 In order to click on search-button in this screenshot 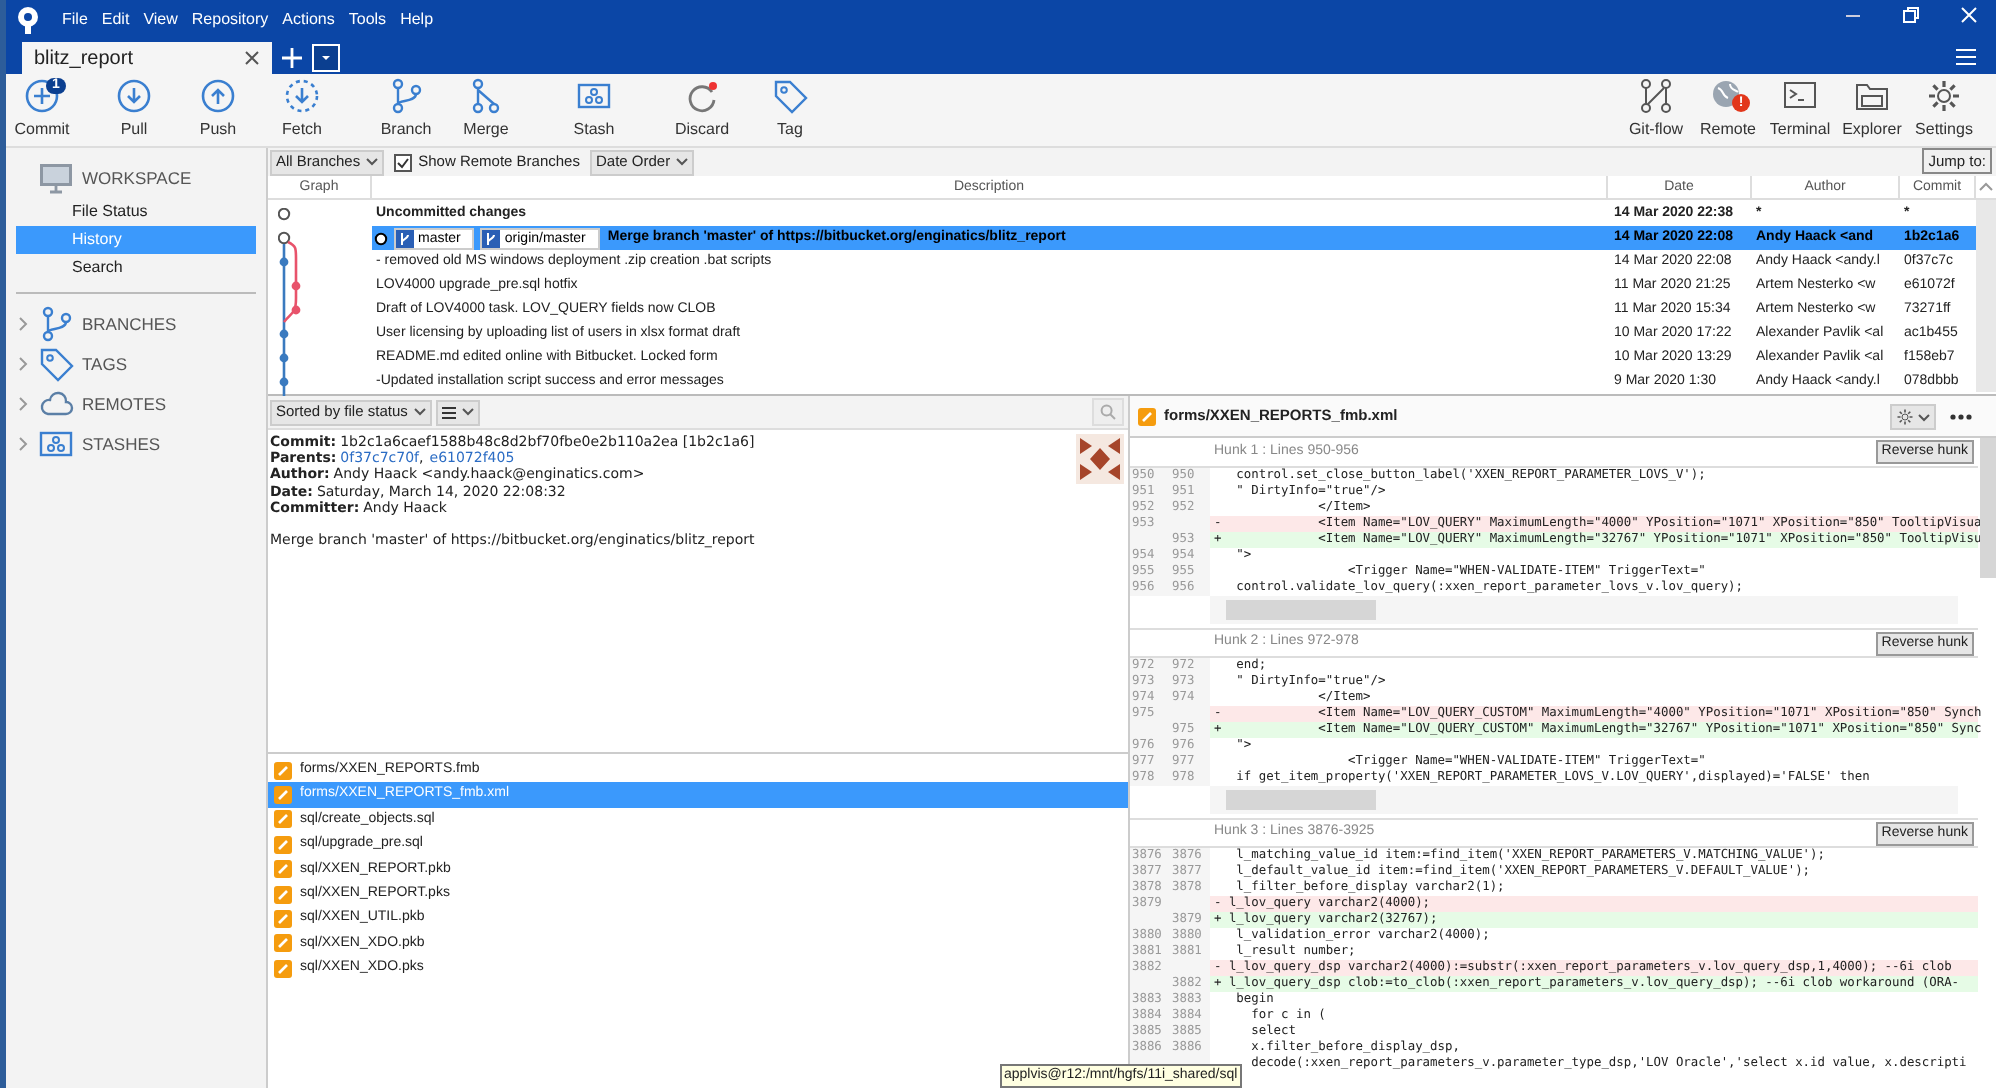, I will do `click(1108, 412)`.